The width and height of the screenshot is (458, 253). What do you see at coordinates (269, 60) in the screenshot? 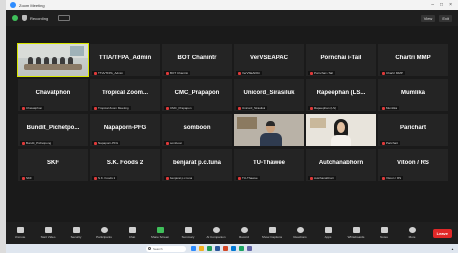
I see `participant-tile: VerVSEAPAC VerVSEAPAC` at bounding box center [269, 60].